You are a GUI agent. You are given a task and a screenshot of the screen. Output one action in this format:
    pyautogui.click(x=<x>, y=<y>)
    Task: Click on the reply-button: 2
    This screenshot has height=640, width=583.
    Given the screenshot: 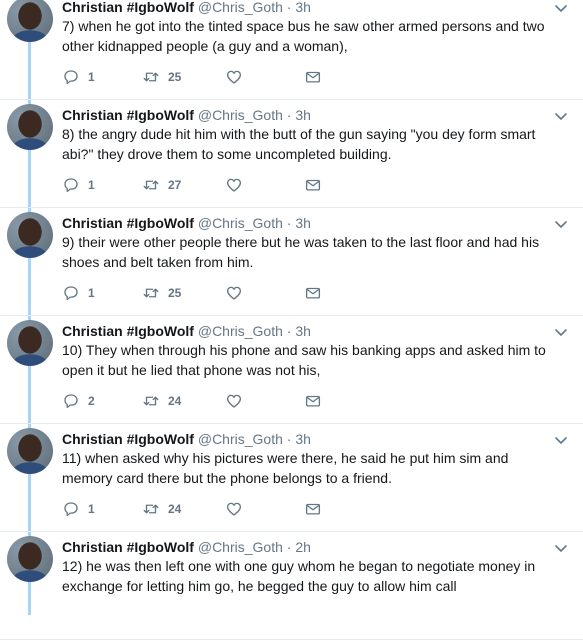 What is the action you would take?
    pyautogui.click(x=78, y=401)
    